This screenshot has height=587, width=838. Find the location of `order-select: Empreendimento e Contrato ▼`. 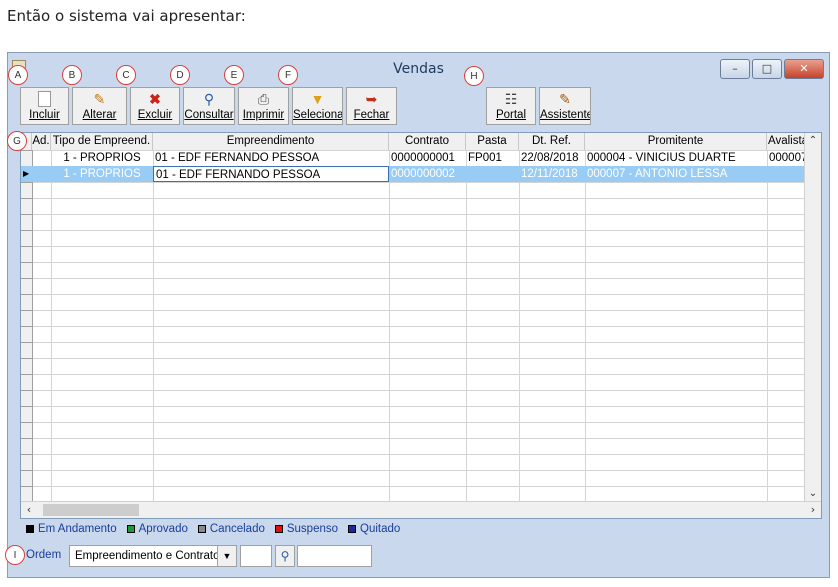

order-select: Empreendimento e Contrato ▼ is located at coordinates (153, 556).